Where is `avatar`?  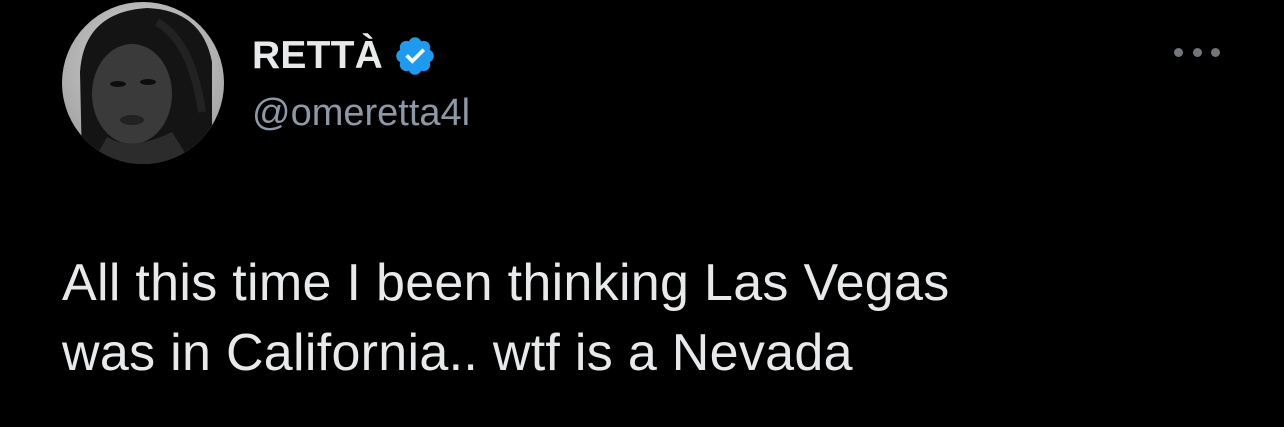
avatar is located at coordinates (143, 83).